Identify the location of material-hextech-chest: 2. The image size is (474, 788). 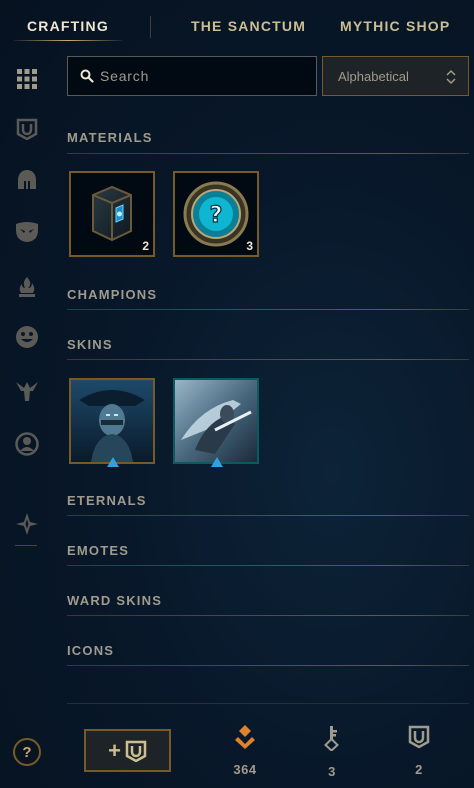
(112, 214).